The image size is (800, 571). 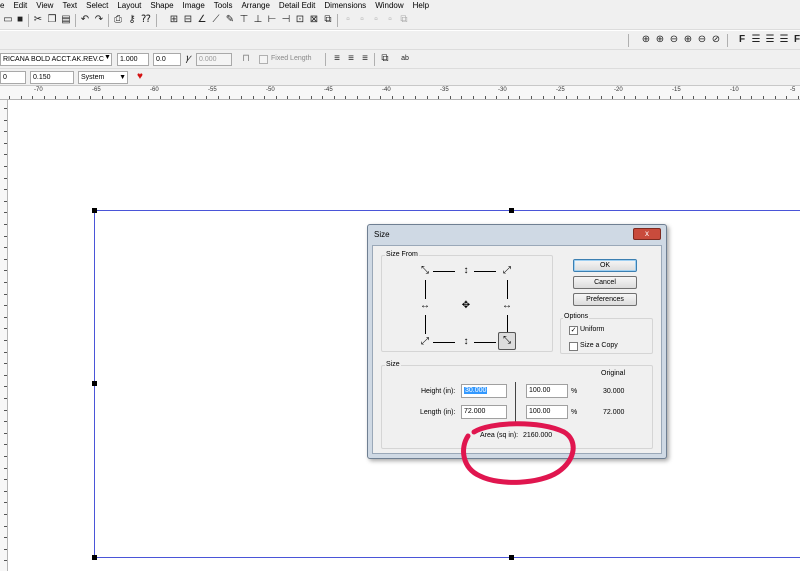 I want to click on align-center-icon: ≡, so click(x=351, y=59).